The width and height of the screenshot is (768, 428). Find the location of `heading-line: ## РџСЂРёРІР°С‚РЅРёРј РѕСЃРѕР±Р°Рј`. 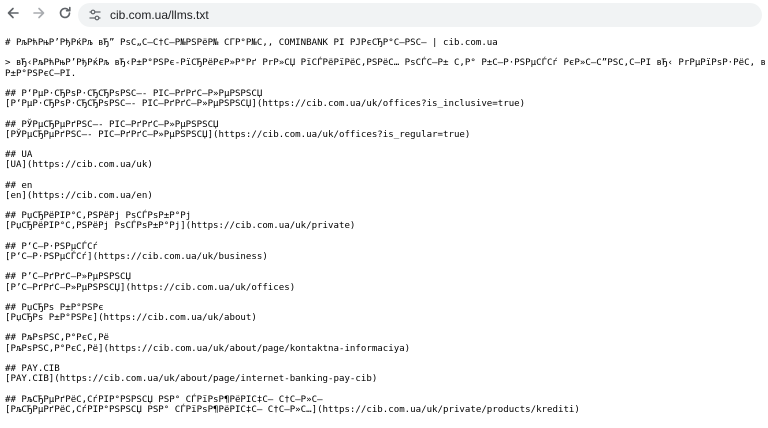

heading-line: ## РџСЂРёРІР°С‚РЅРёРј РѕСЃРѕР±Р°Рј is located at coordinates (98, 216).